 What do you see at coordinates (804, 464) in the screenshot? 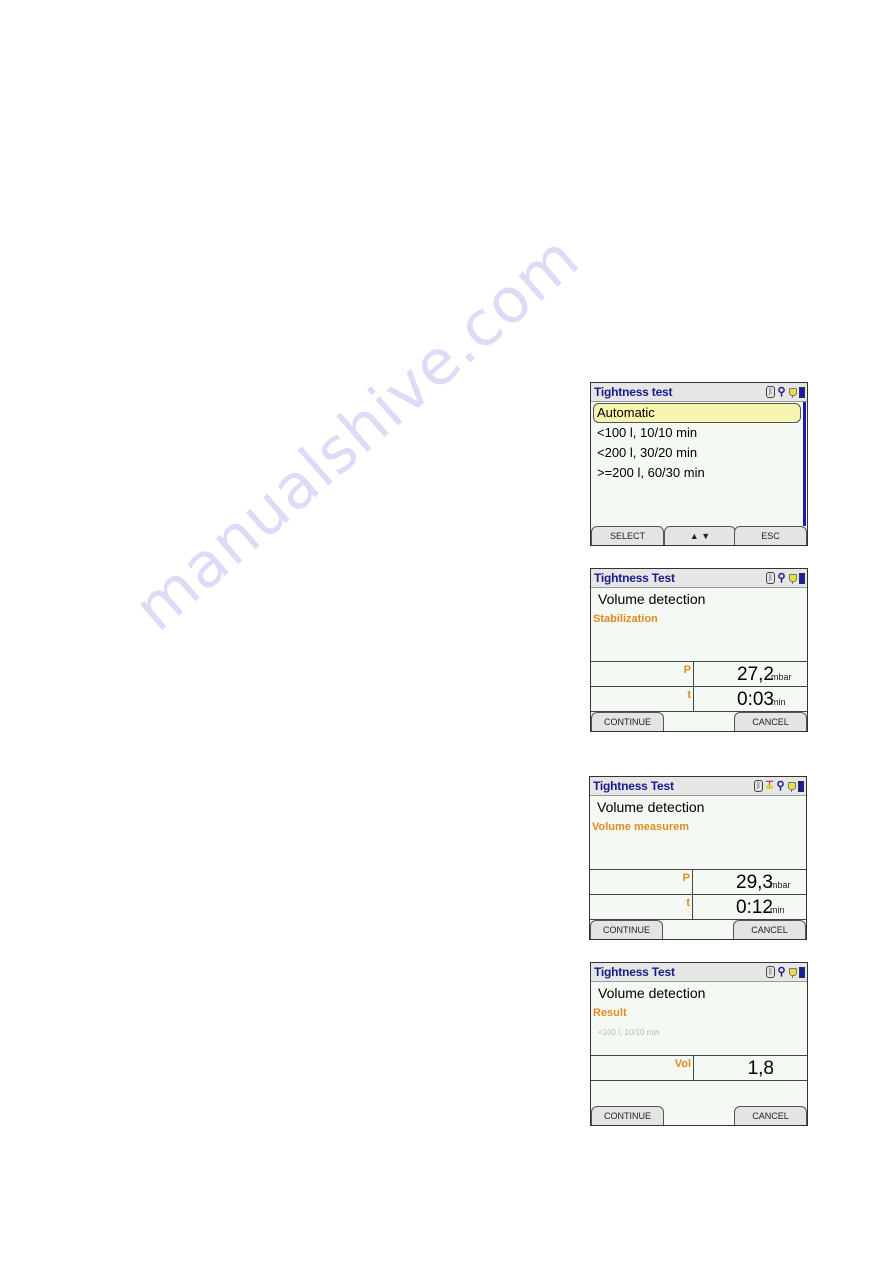
I see `scrollbar` at bounding box center [804, 464].